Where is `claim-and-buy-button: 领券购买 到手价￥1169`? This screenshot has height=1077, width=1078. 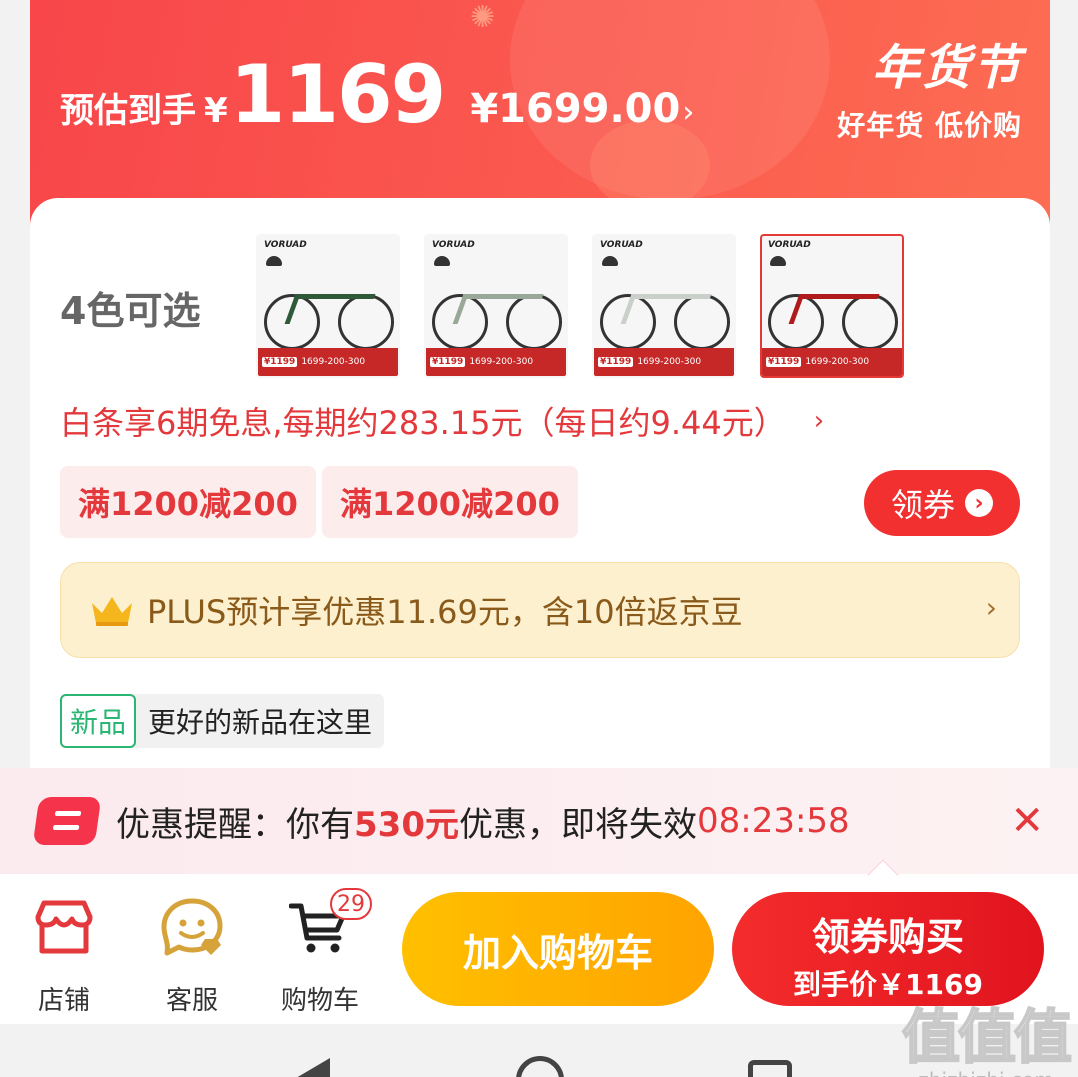
claim-and-buy-button: 领券购买 到手价￥1169 is located at coordinates (888, 949).